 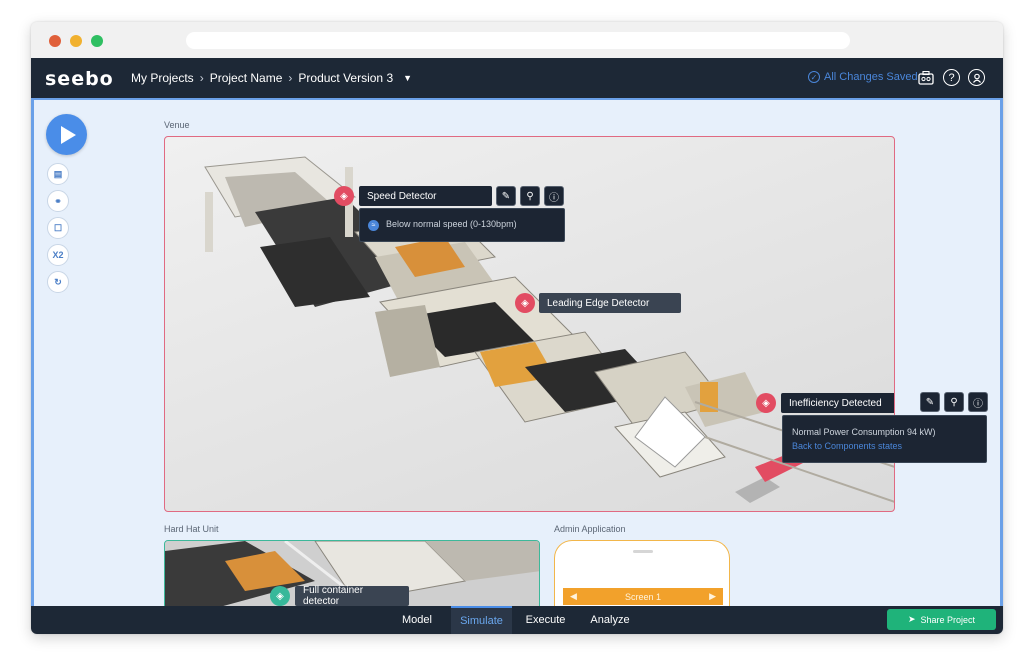 I want to click on next-screen-icon: ▶, so click(x=712, y=596).